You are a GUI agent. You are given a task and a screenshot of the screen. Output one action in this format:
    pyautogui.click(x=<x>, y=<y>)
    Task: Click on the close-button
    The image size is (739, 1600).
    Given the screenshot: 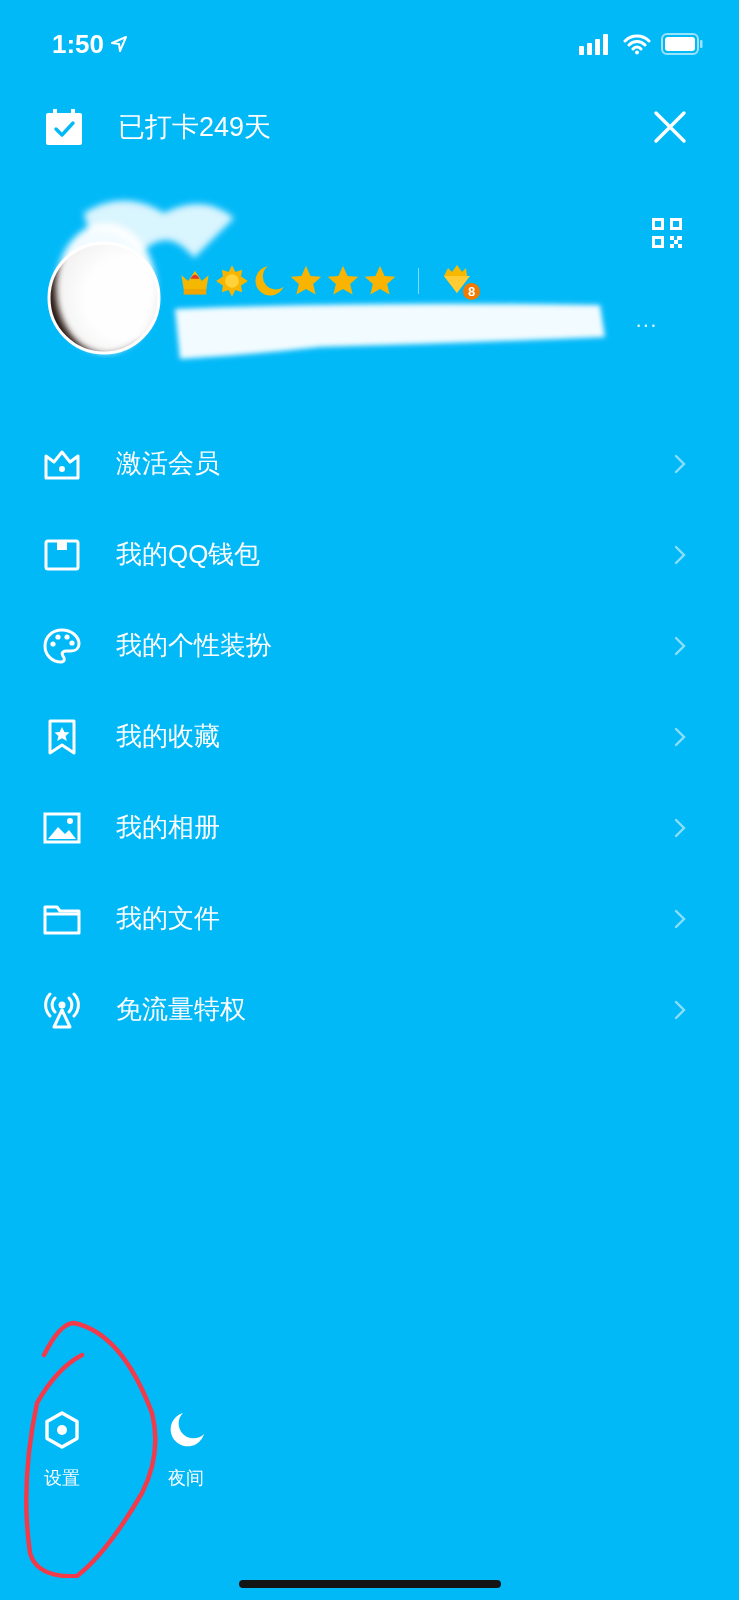 What is the action you would take?
    pyautogui.click(x=670, y=127)
    